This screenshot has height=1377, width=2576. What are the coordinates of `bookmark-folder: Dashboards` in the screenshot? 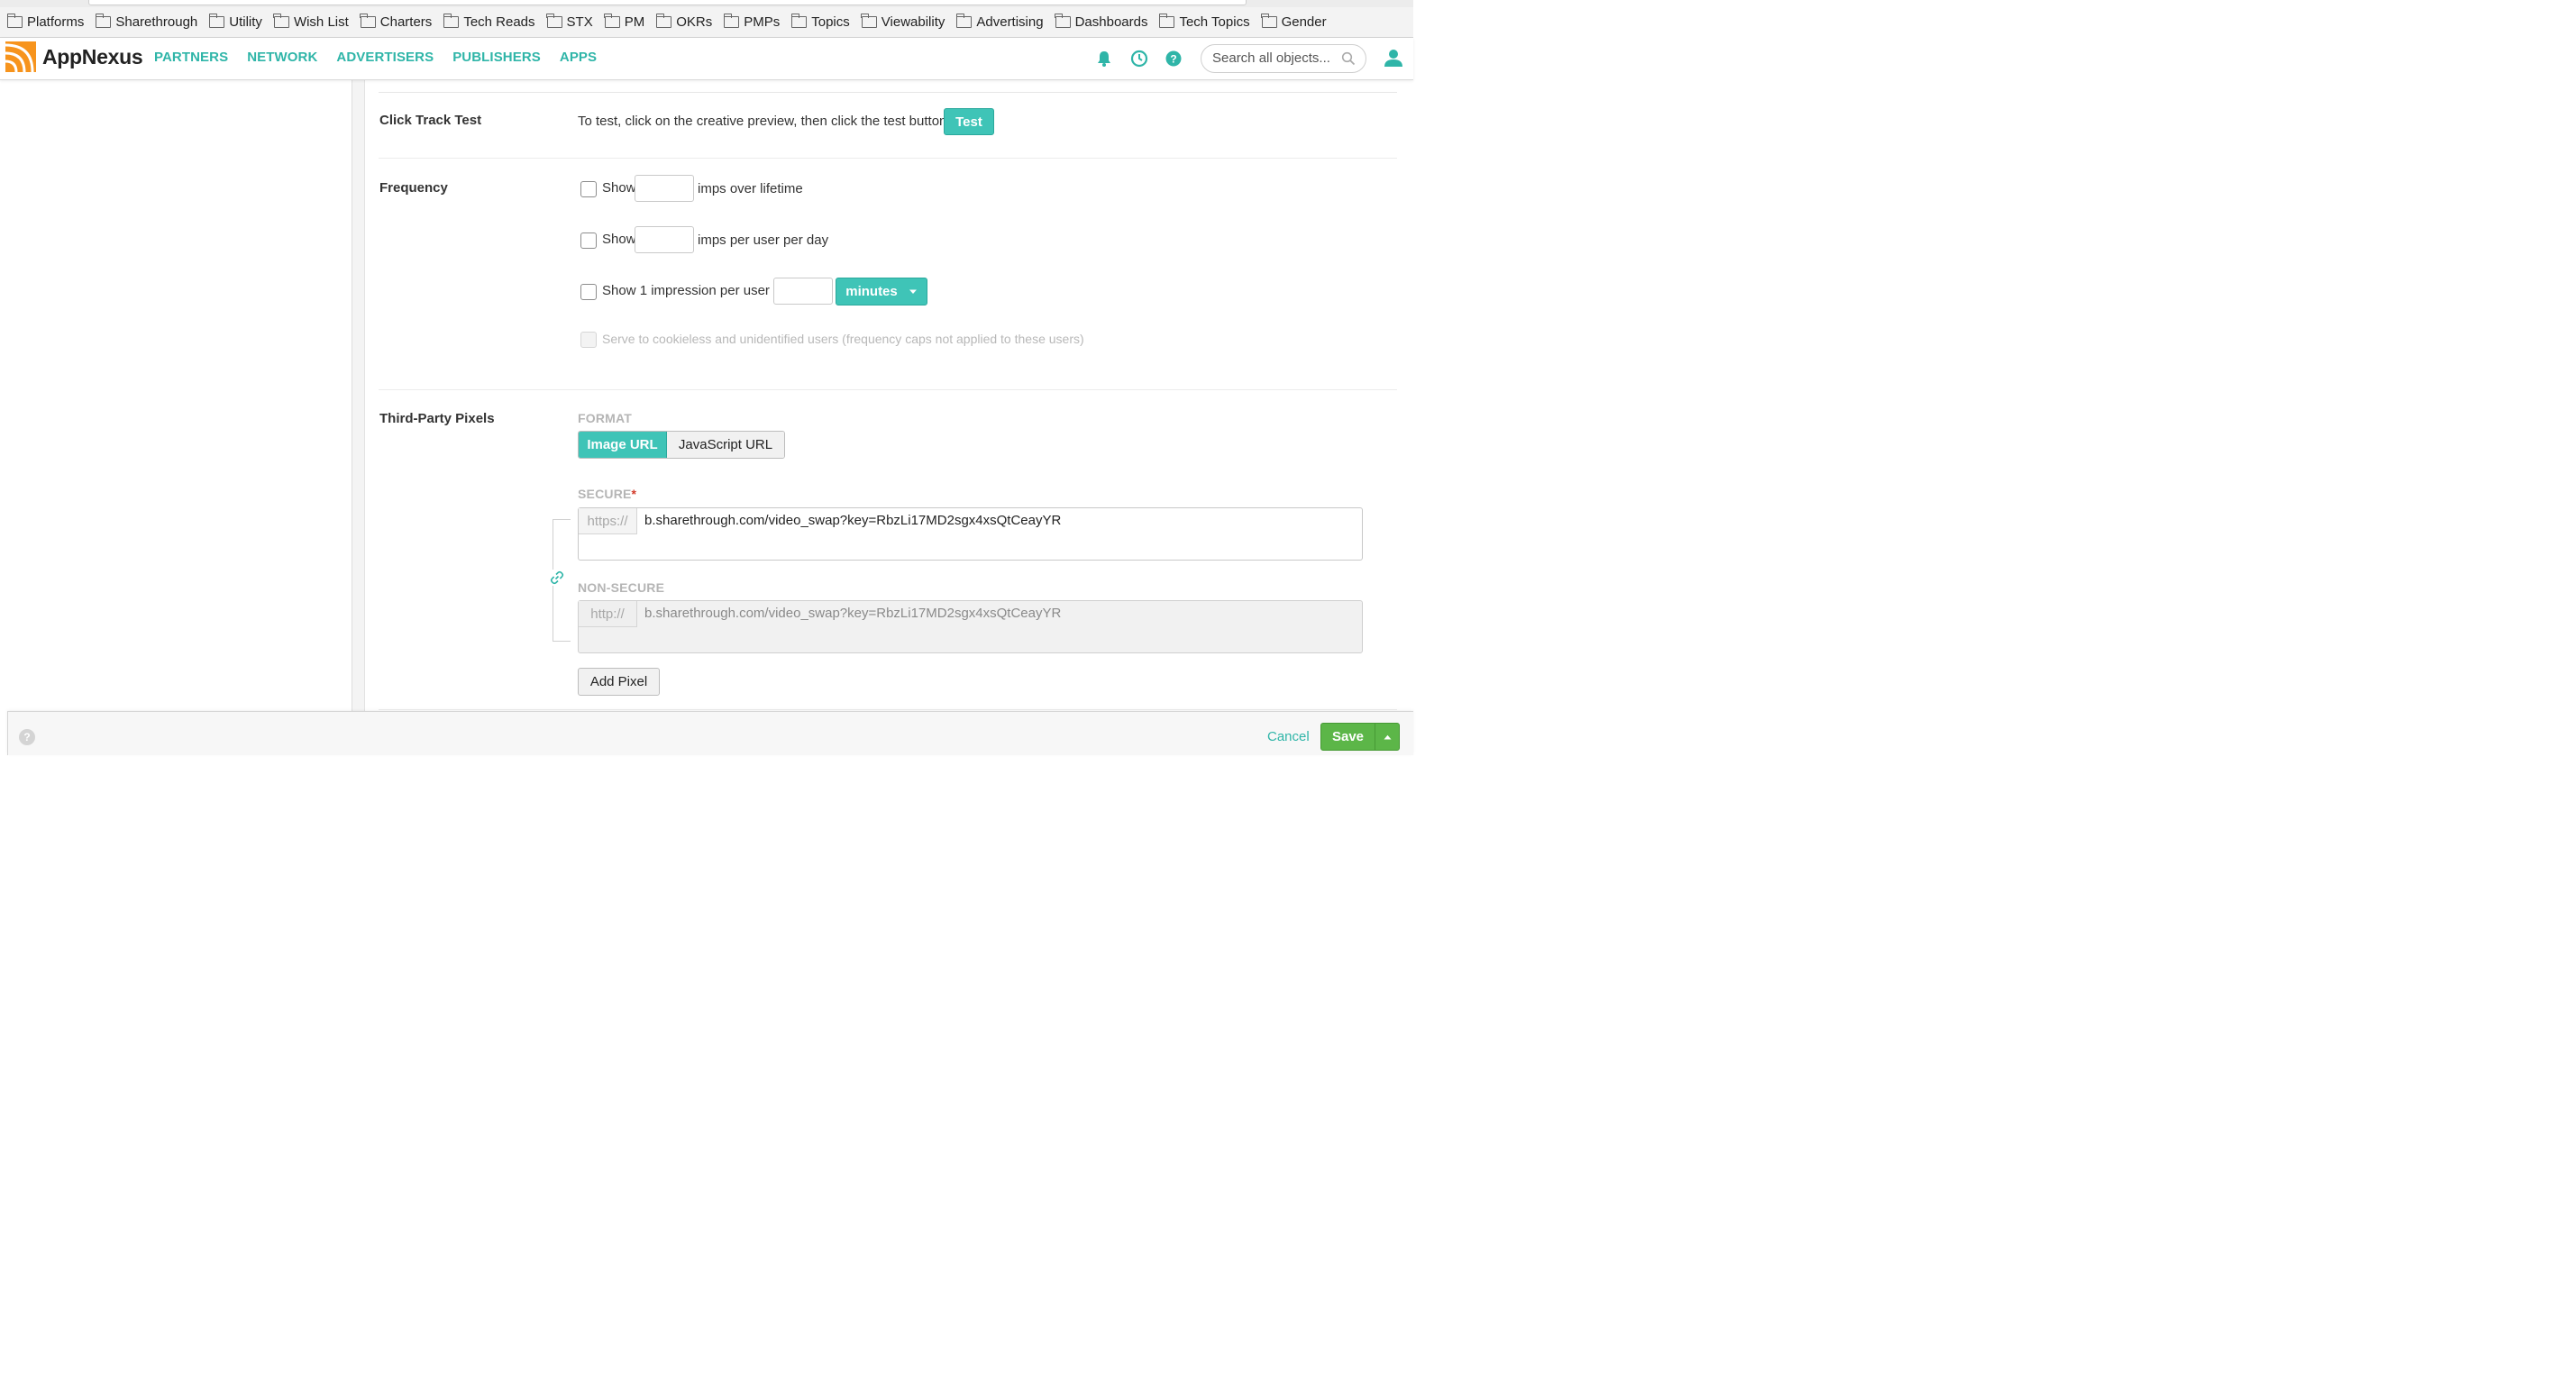 It's located at (1101, 22).